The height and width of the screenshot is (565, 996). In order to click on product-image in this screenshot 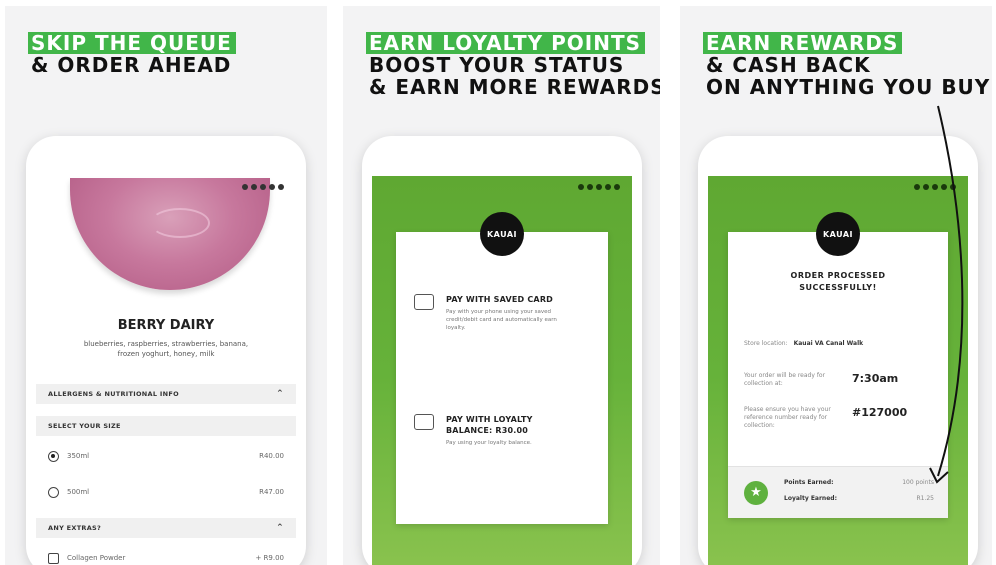, I will do `click(170, 234)`.